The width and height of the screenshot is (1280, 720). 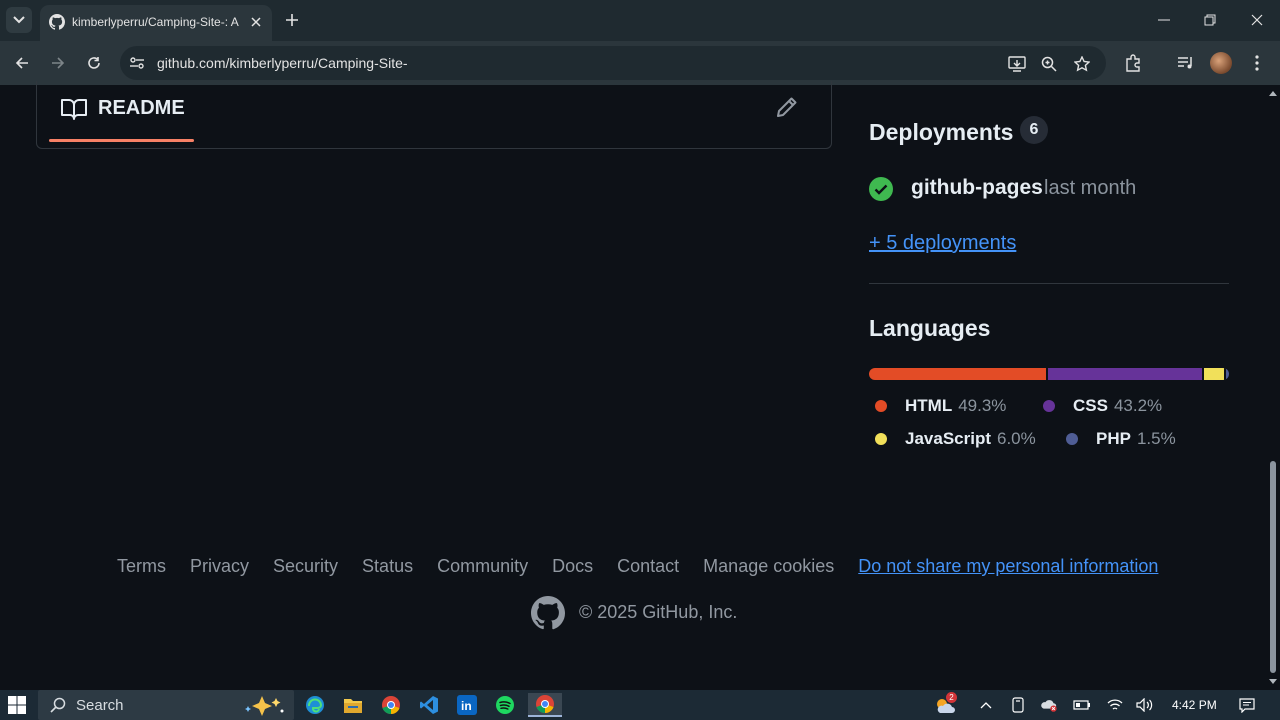 I want to click on browser-toolbar: github.com/kimberlyperru/Camping-Site-, so click(x=640, y=63).